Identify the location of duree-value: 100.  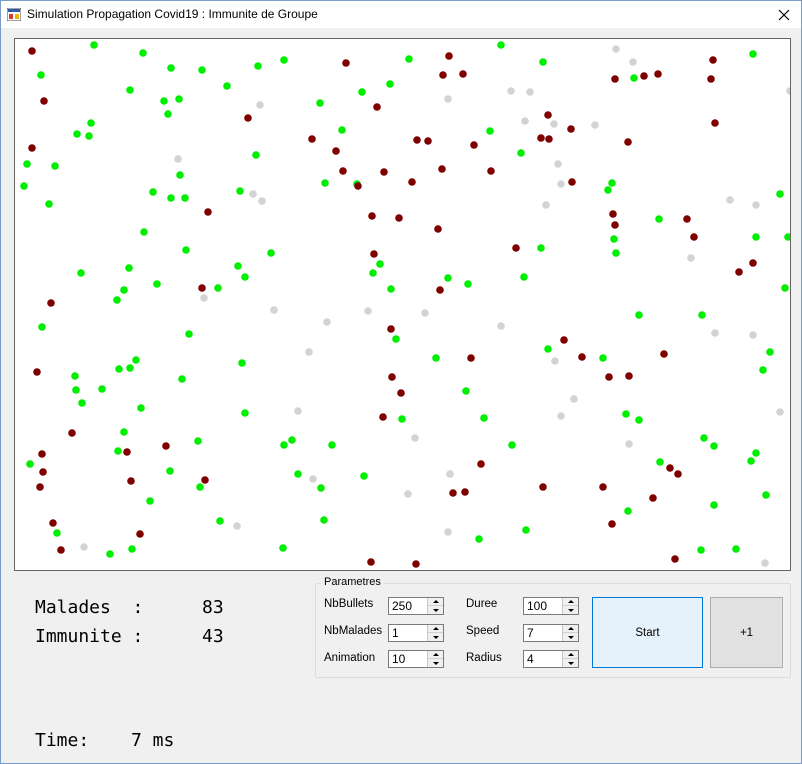
(537, 606).